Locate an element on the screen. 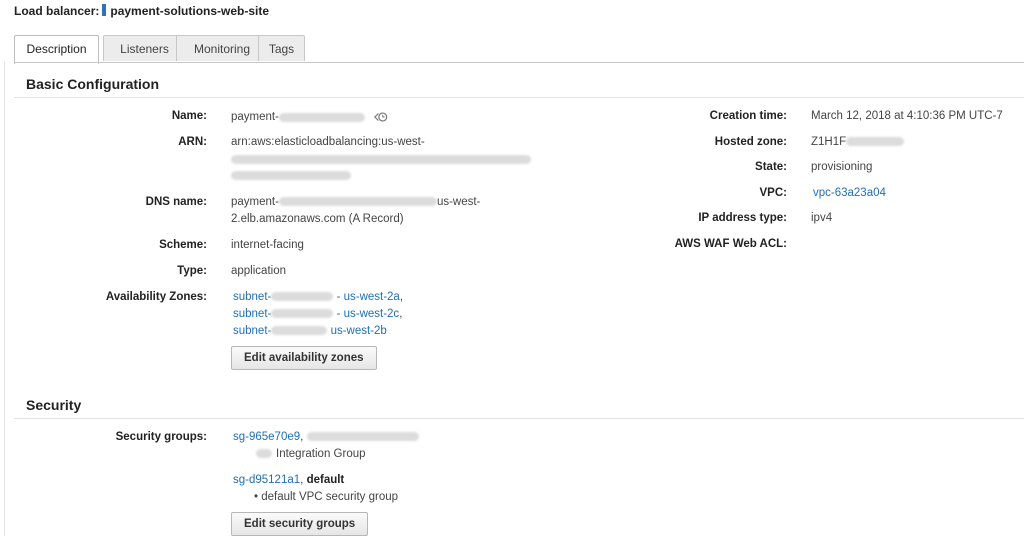 The image size is (1024, 536). az-item: subnet- - us-west-2a, is located at coordinates (318, 297).